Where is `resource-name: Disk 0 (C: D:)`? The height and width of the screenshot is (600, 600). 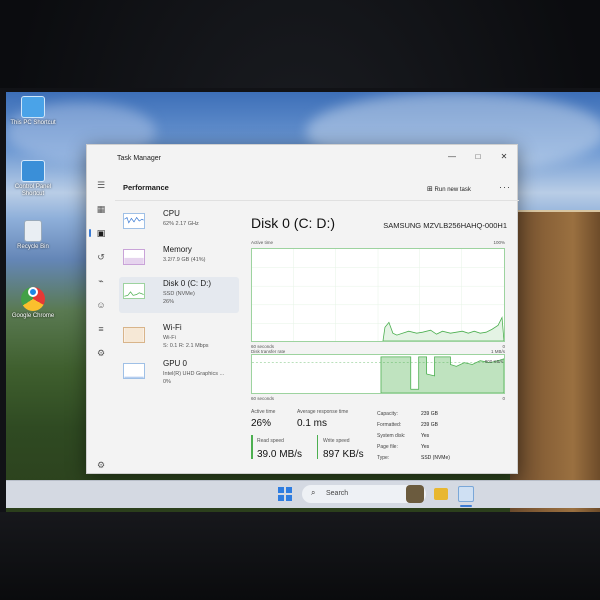 resource-name: Disk 0 (C: D:) is located at coordinates (187, 283).